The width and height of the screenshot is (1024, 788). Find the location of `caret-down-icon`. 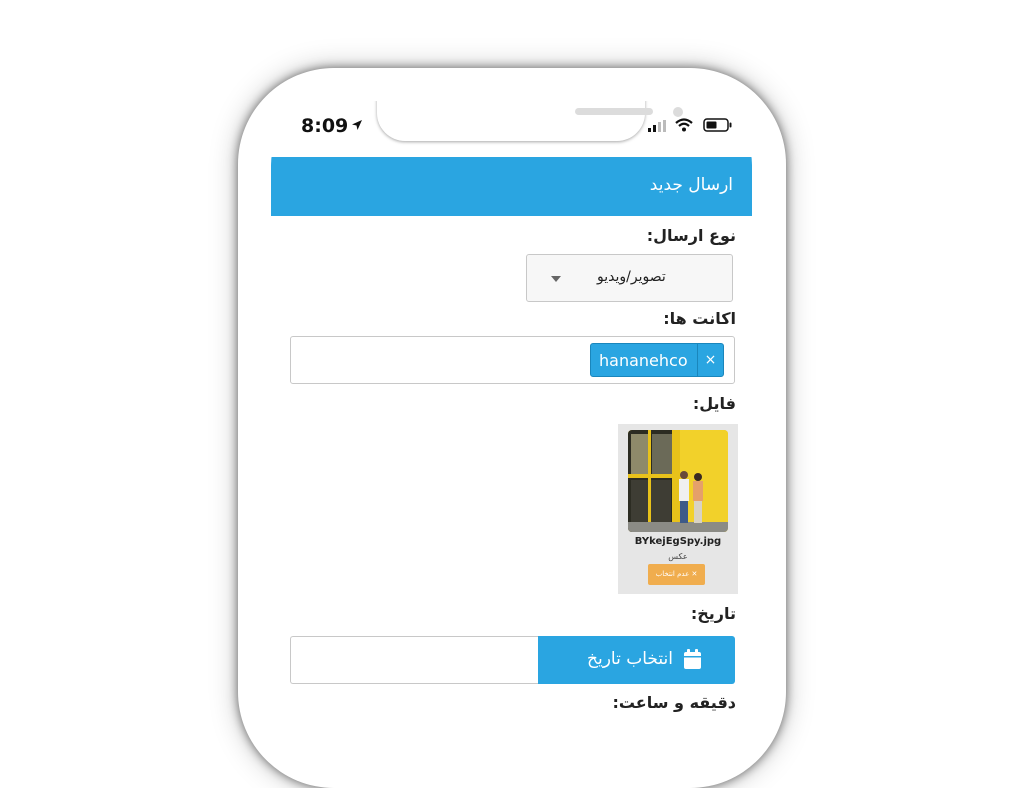

caret-down-icon is located at coordinates (556, 279).